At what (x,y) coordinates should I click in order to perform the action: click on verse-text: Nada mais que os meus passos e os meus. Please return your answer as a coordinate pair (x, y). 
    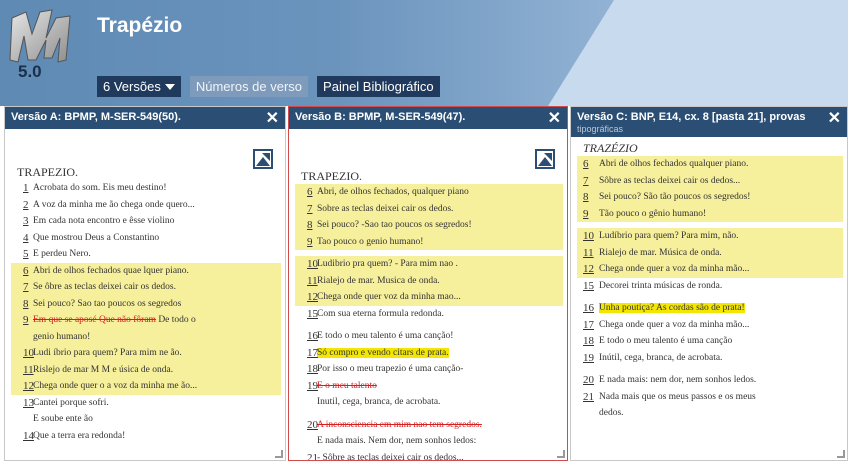
    Looking at the image, I should click on (677, 396).